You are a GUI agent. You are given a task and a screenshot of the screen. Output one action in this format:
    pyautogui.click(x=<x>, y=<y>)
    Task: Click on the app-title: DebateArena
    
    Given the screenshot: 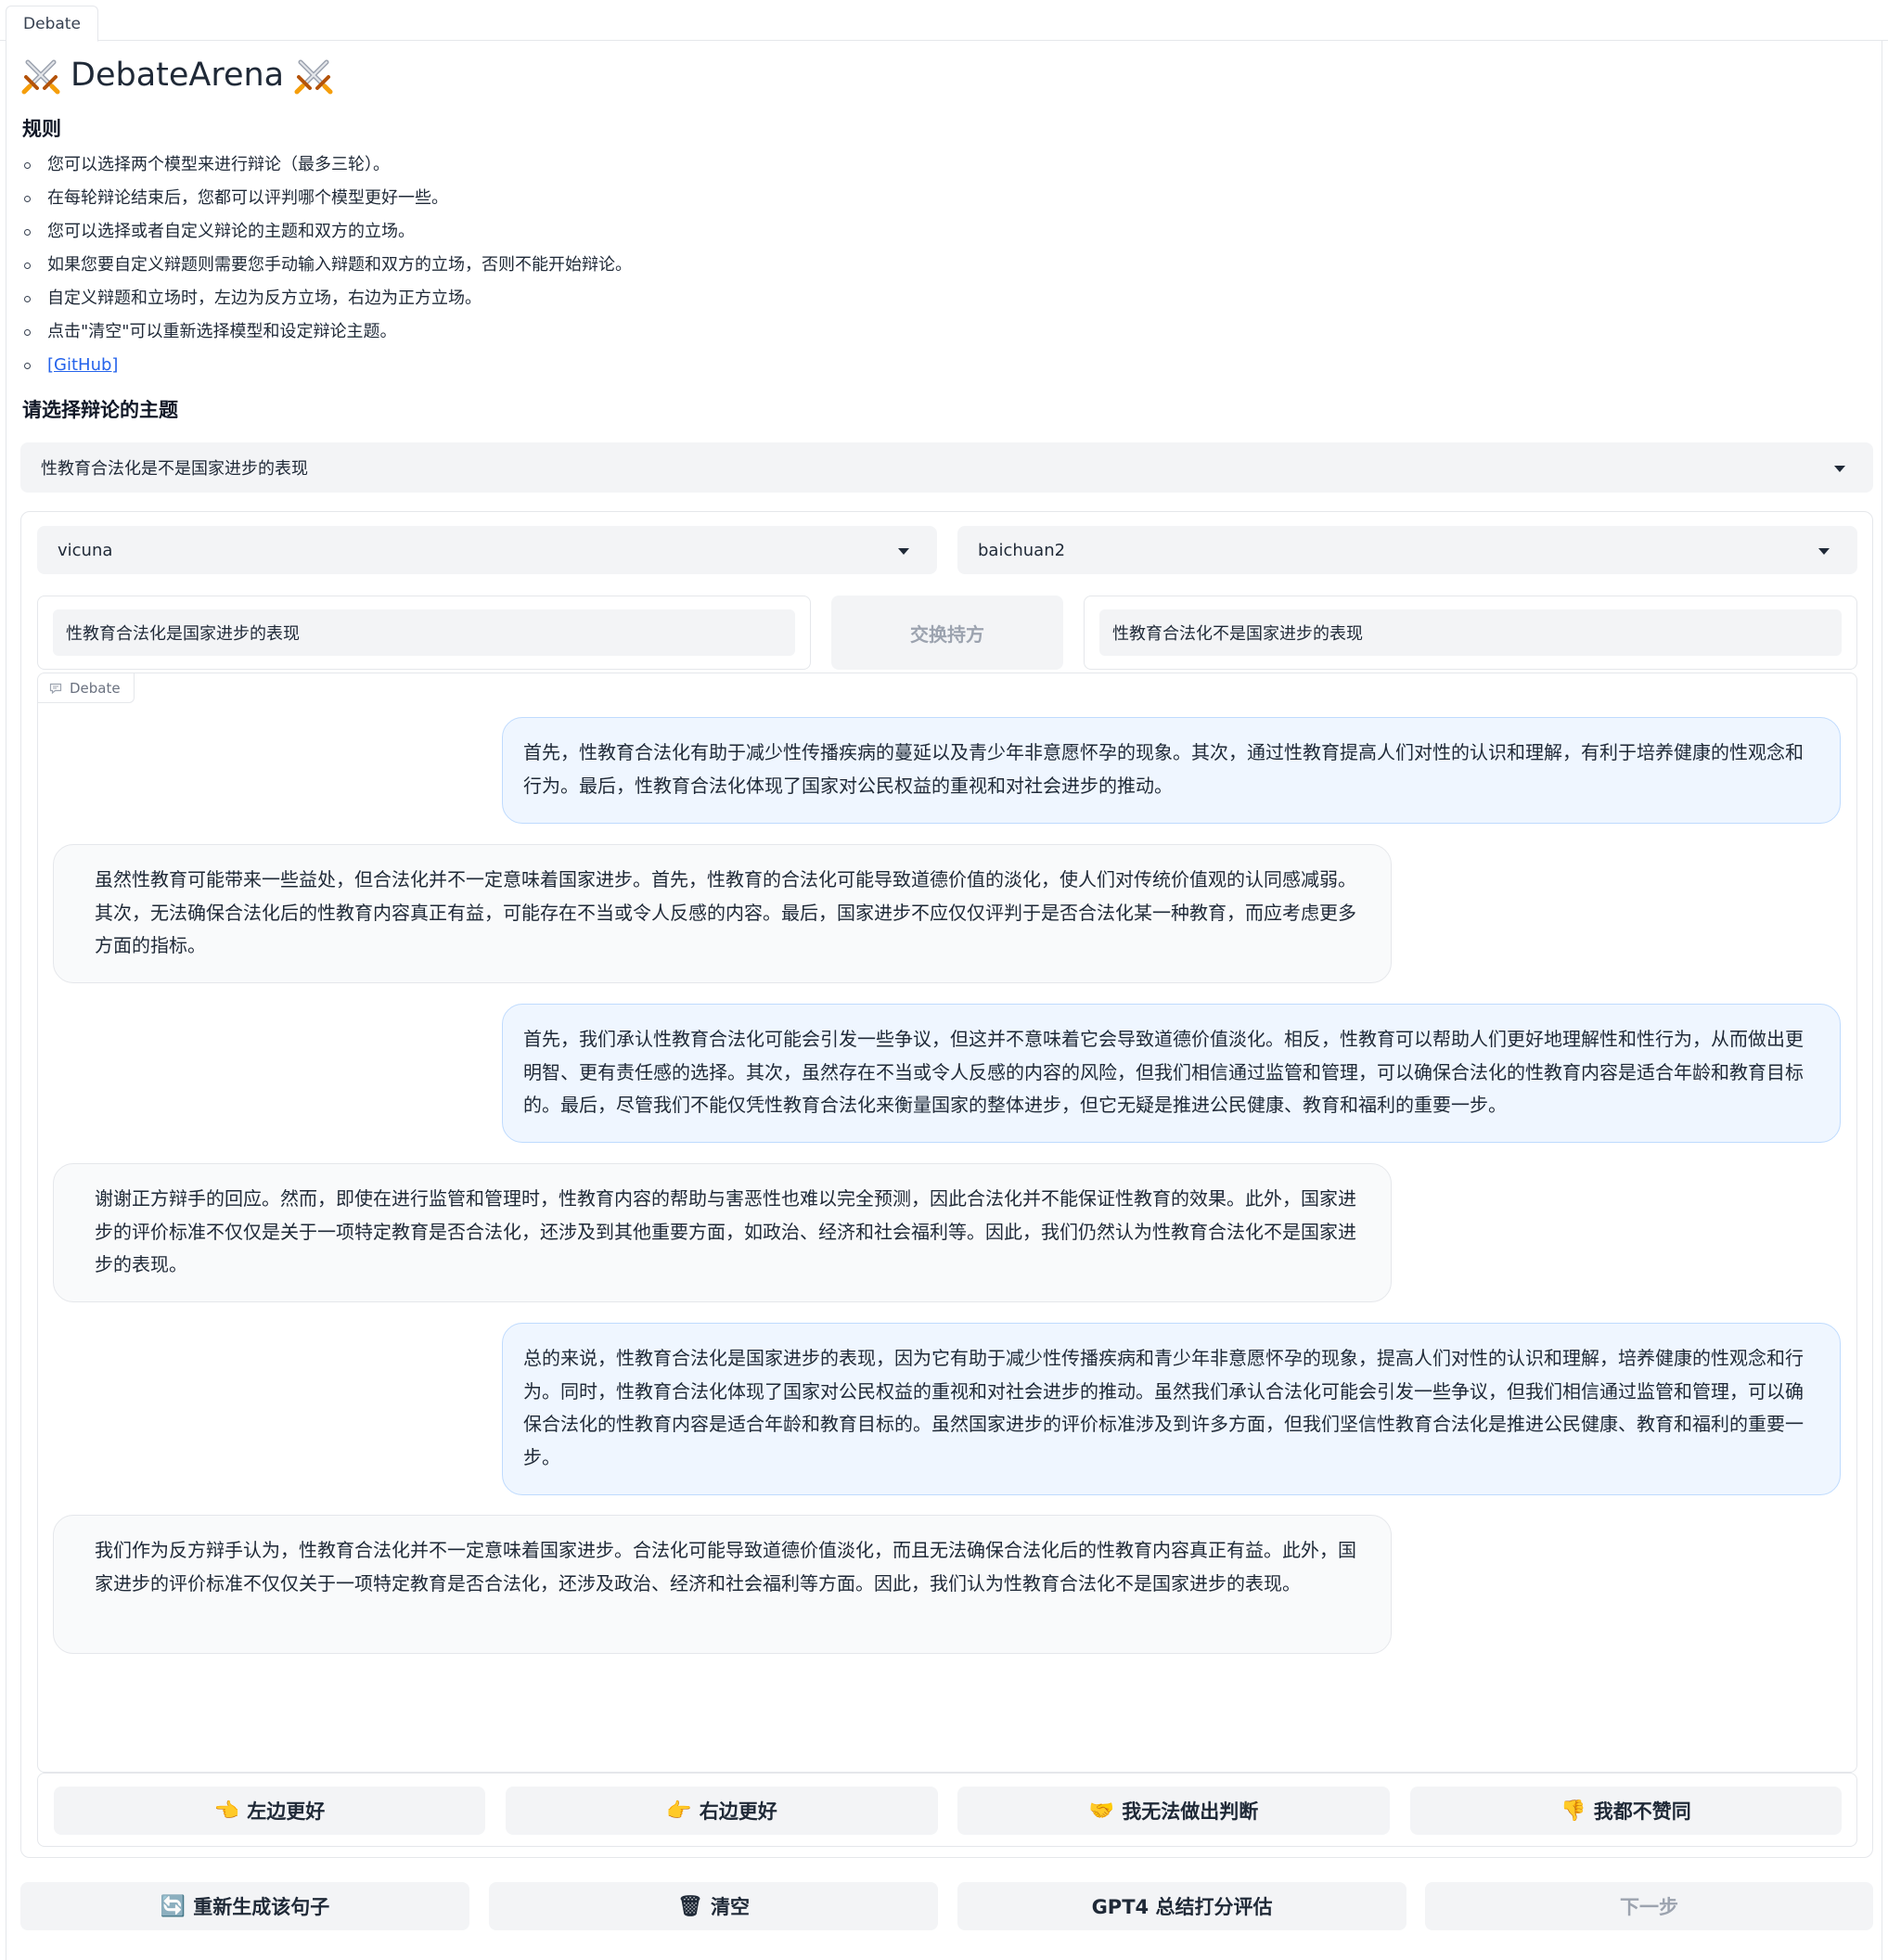 What is the action you would take?
    pyautogui.click(x=178, y=76)
    